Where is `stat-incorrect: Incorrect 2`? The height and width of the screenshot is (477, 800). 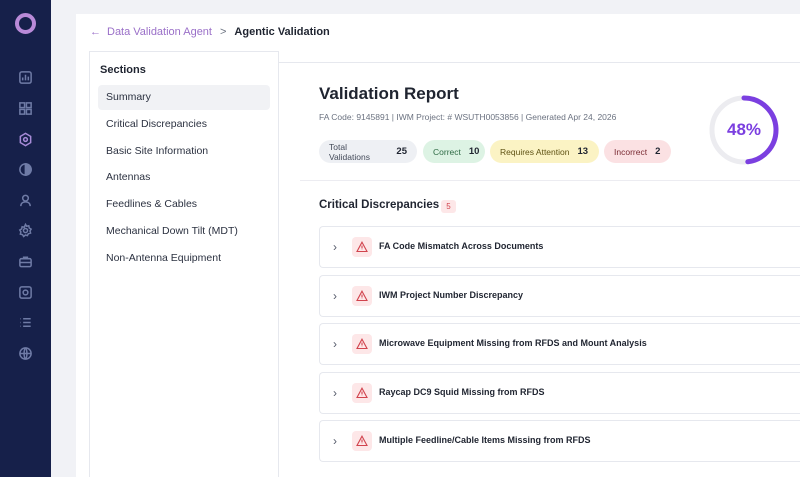 stat-incorrect: Incorrect 2 is located at coordinates (637, 151).